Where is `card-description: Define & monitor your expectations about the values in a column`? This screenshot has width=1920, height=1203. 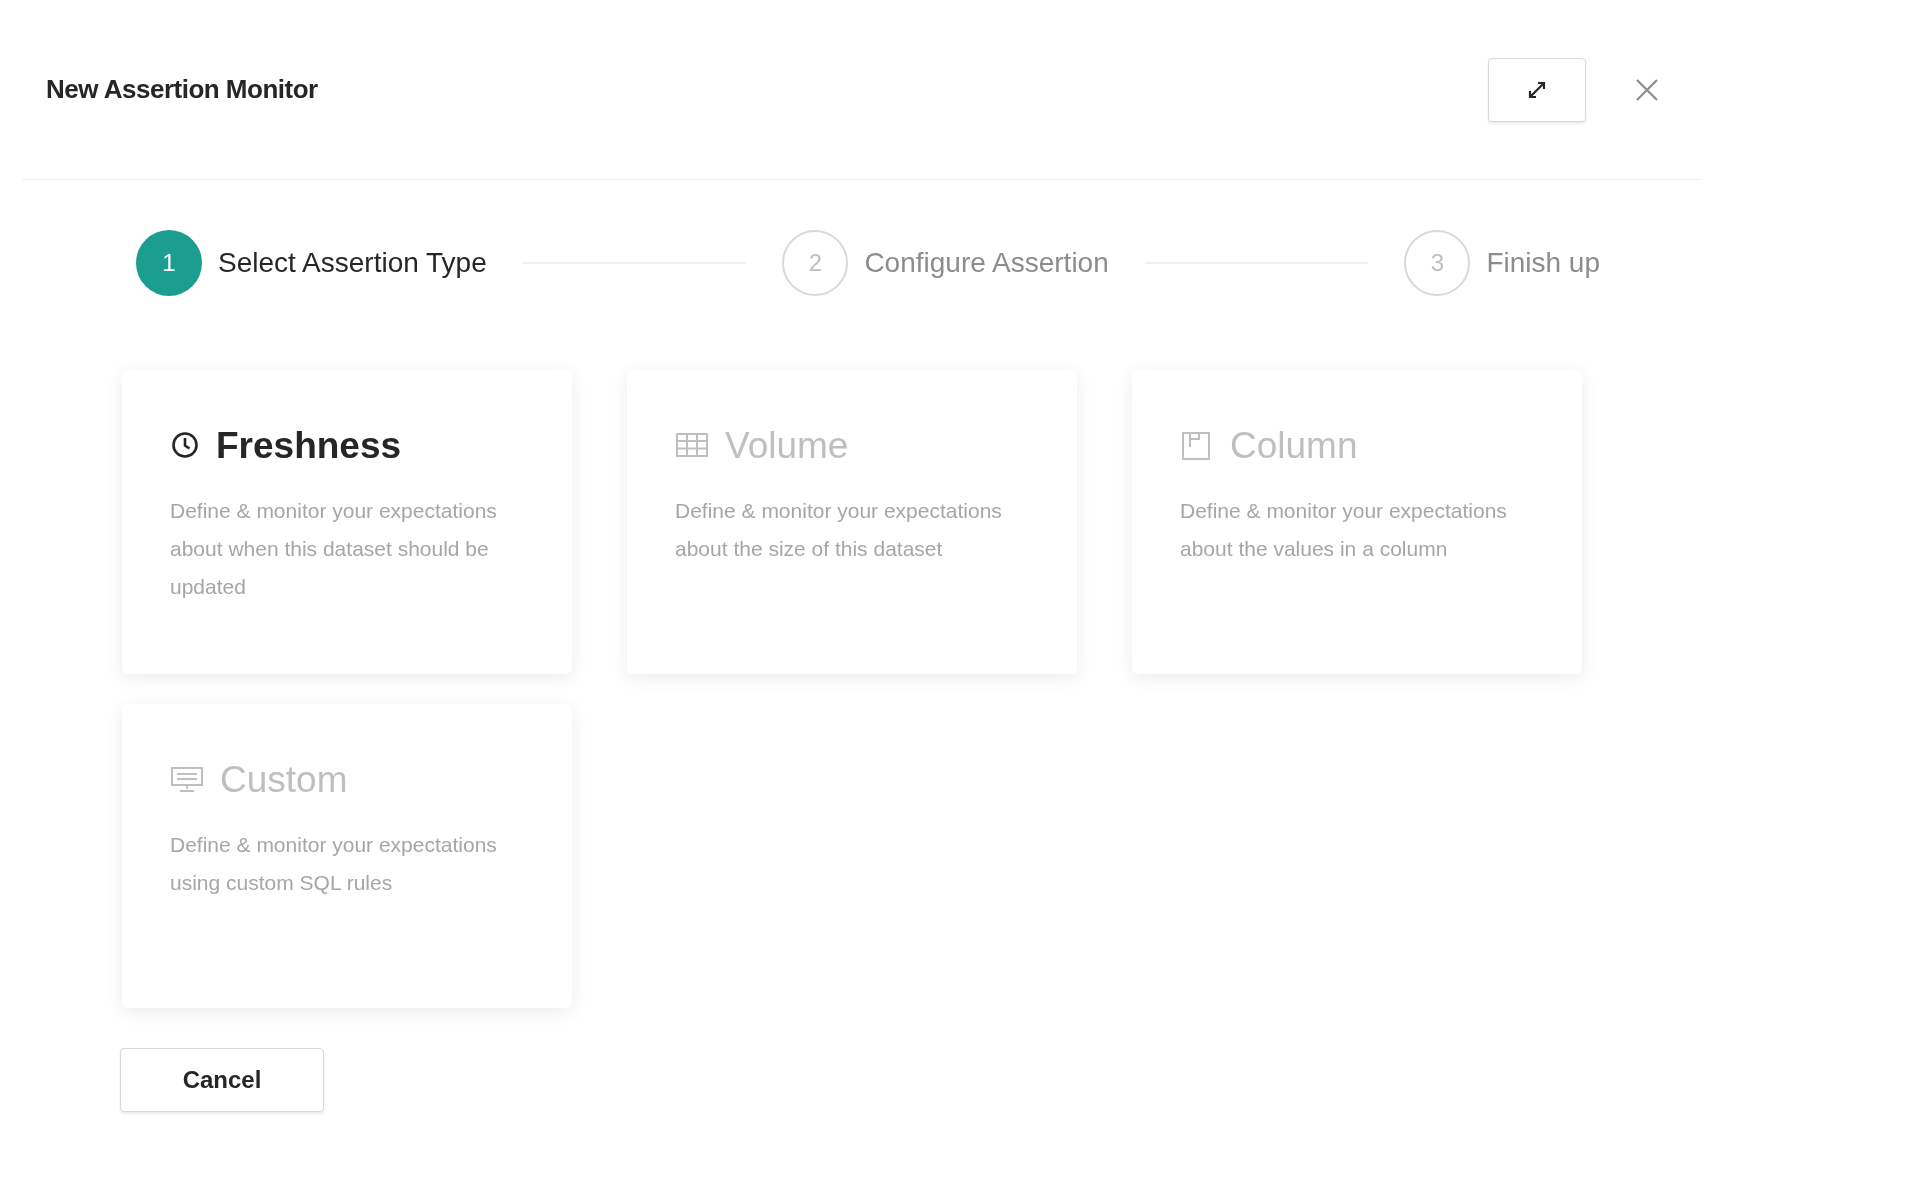 card-description: Define & monitor your expectations about the values in a column is located at coordinates (1344, 529).